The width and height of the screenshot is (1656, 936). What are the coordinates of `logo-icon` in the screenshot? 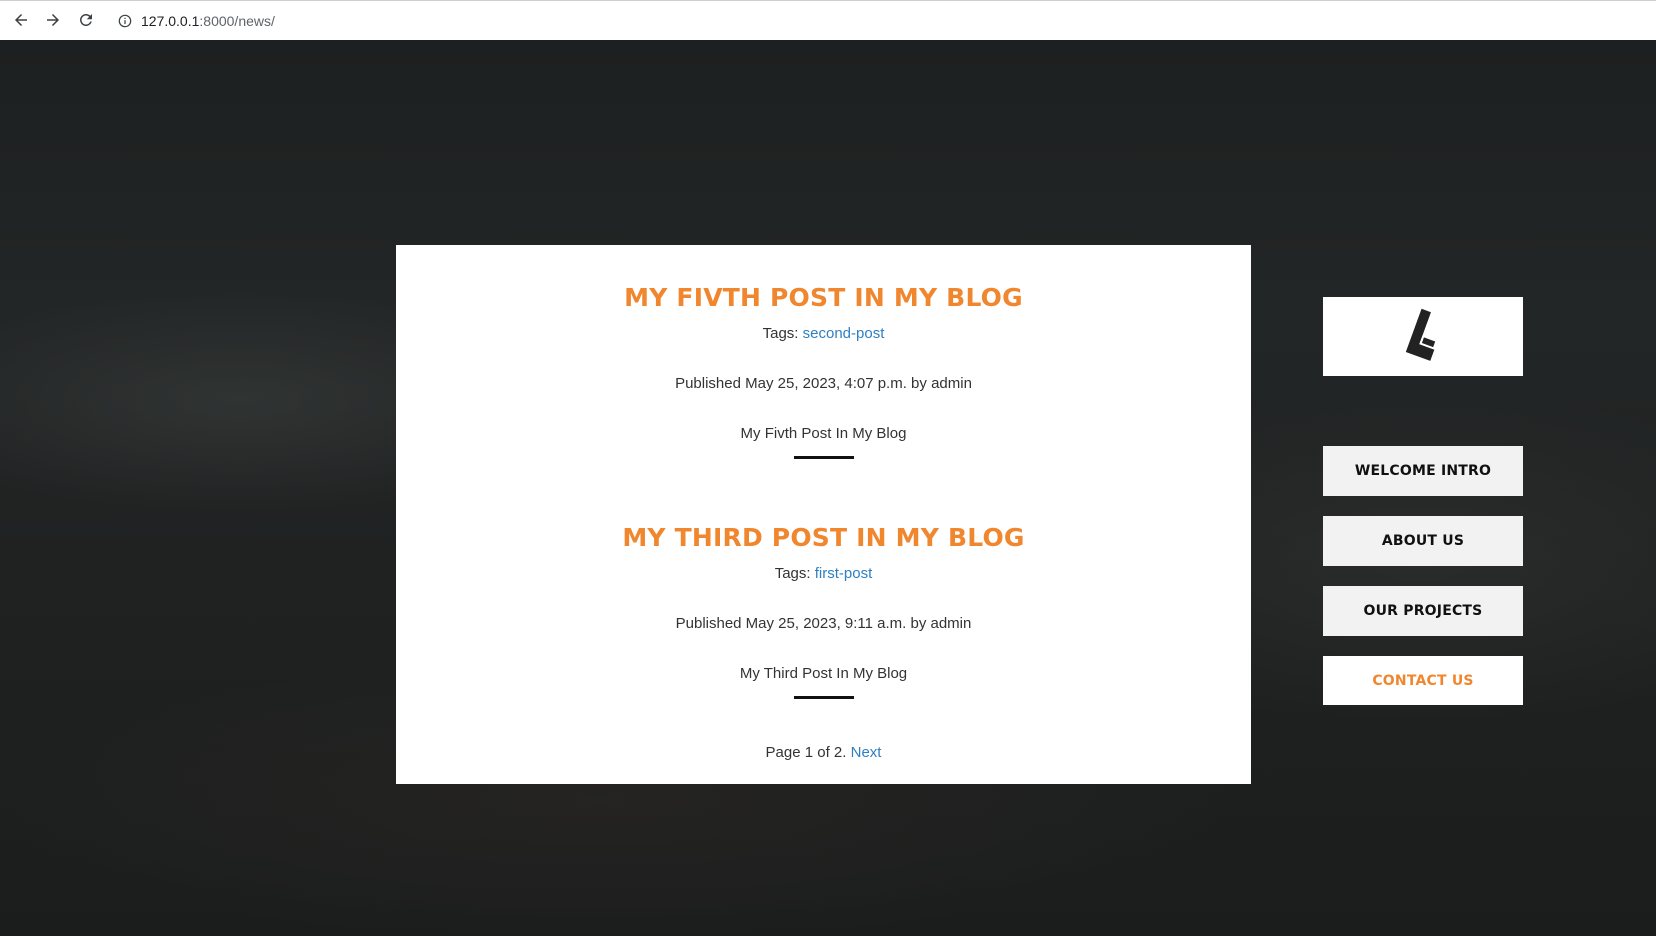 It's located at (1421, 334).